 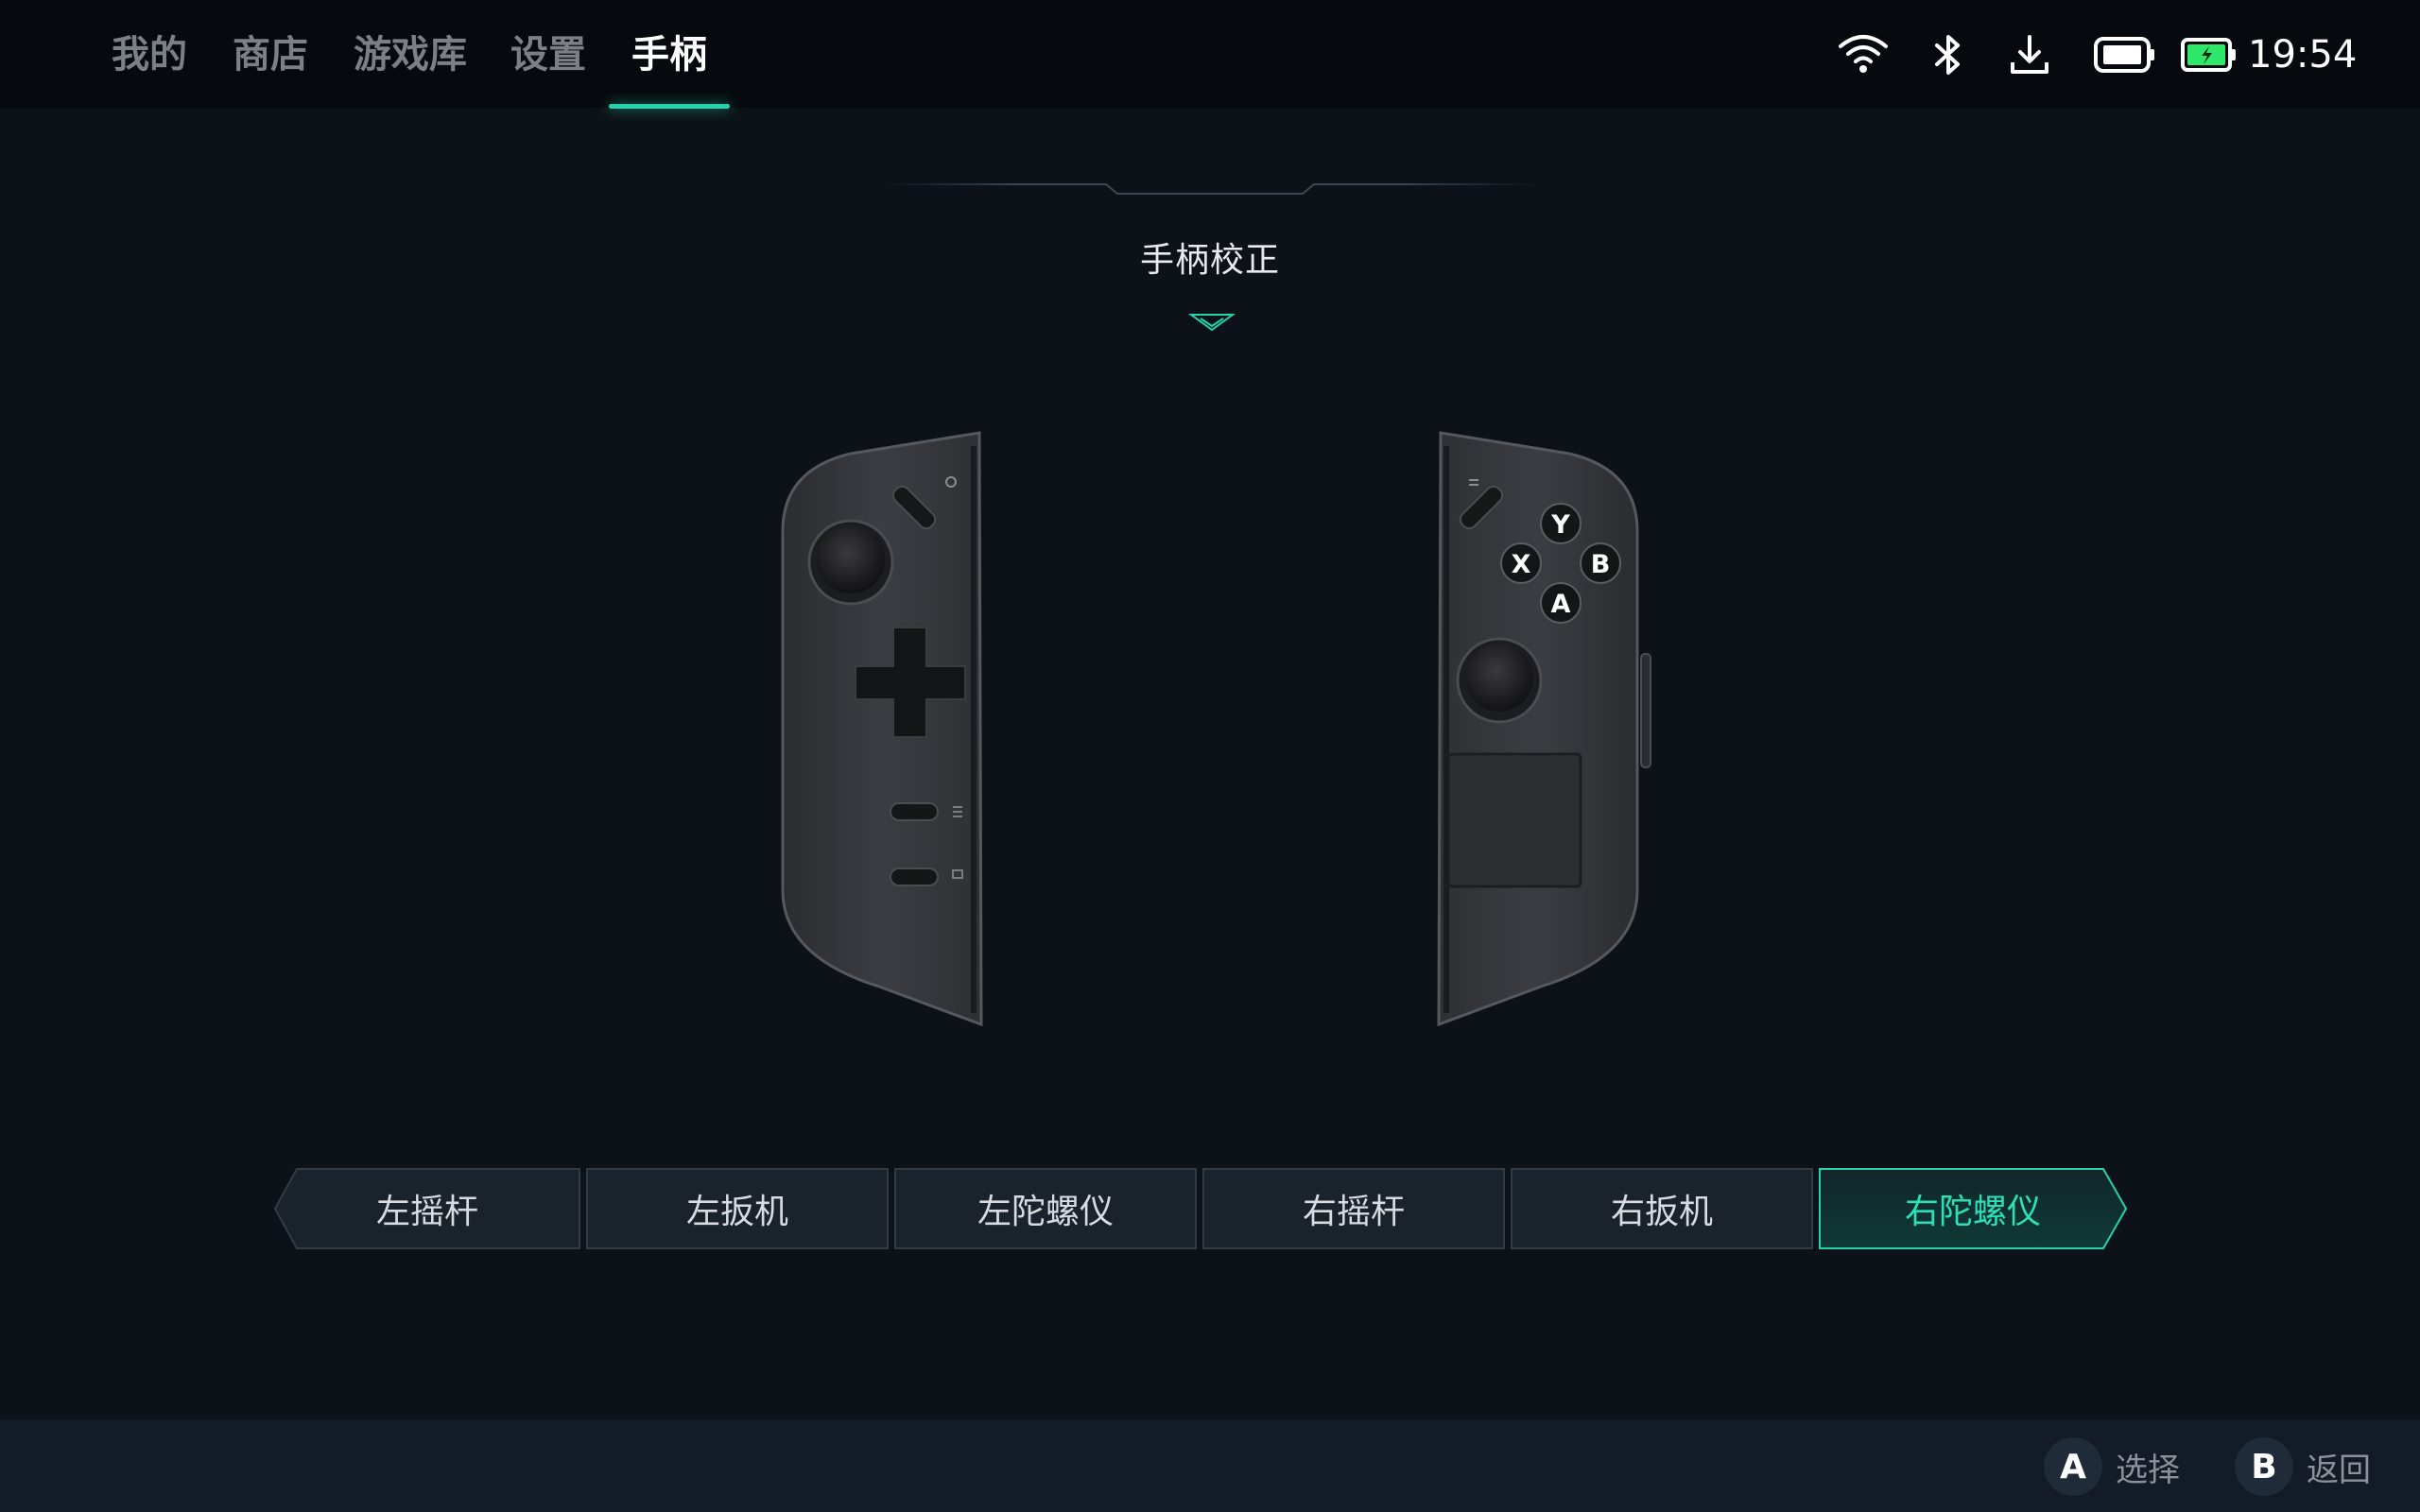 I want to click on a-button-label: A, so click(x=1561, y=604).